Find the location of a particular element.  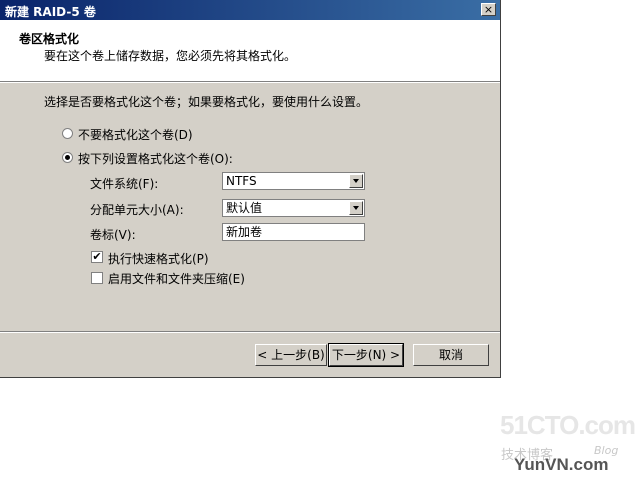

next-button: 下一步(N) > is located at coordinates (366, 355).